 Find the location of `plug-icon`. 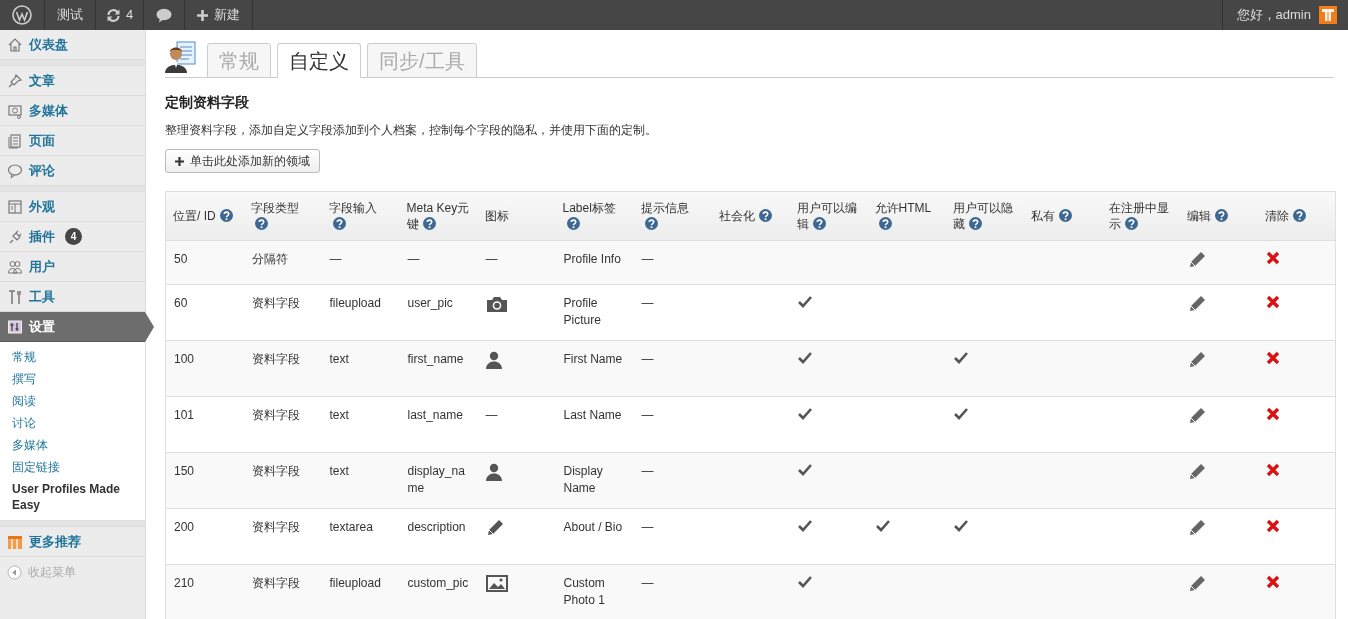

plug-icon is located at coordinates (15, 236).